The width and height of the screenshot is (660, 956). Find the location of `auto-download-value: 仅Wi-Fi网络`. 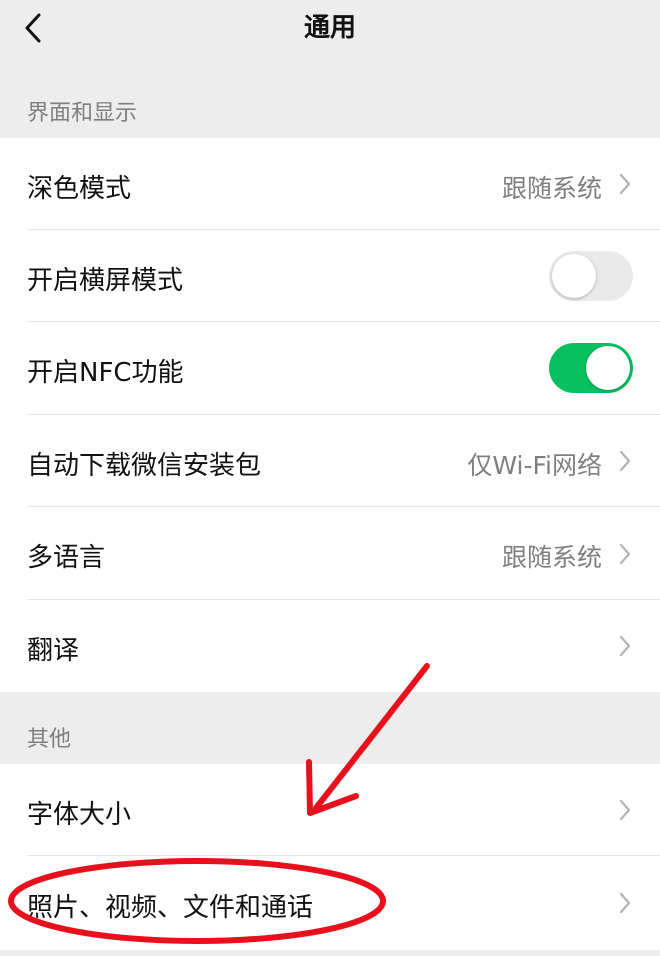

auto-download-value: 仅Wi-Fi网络 is located at coordinates (534, 465).